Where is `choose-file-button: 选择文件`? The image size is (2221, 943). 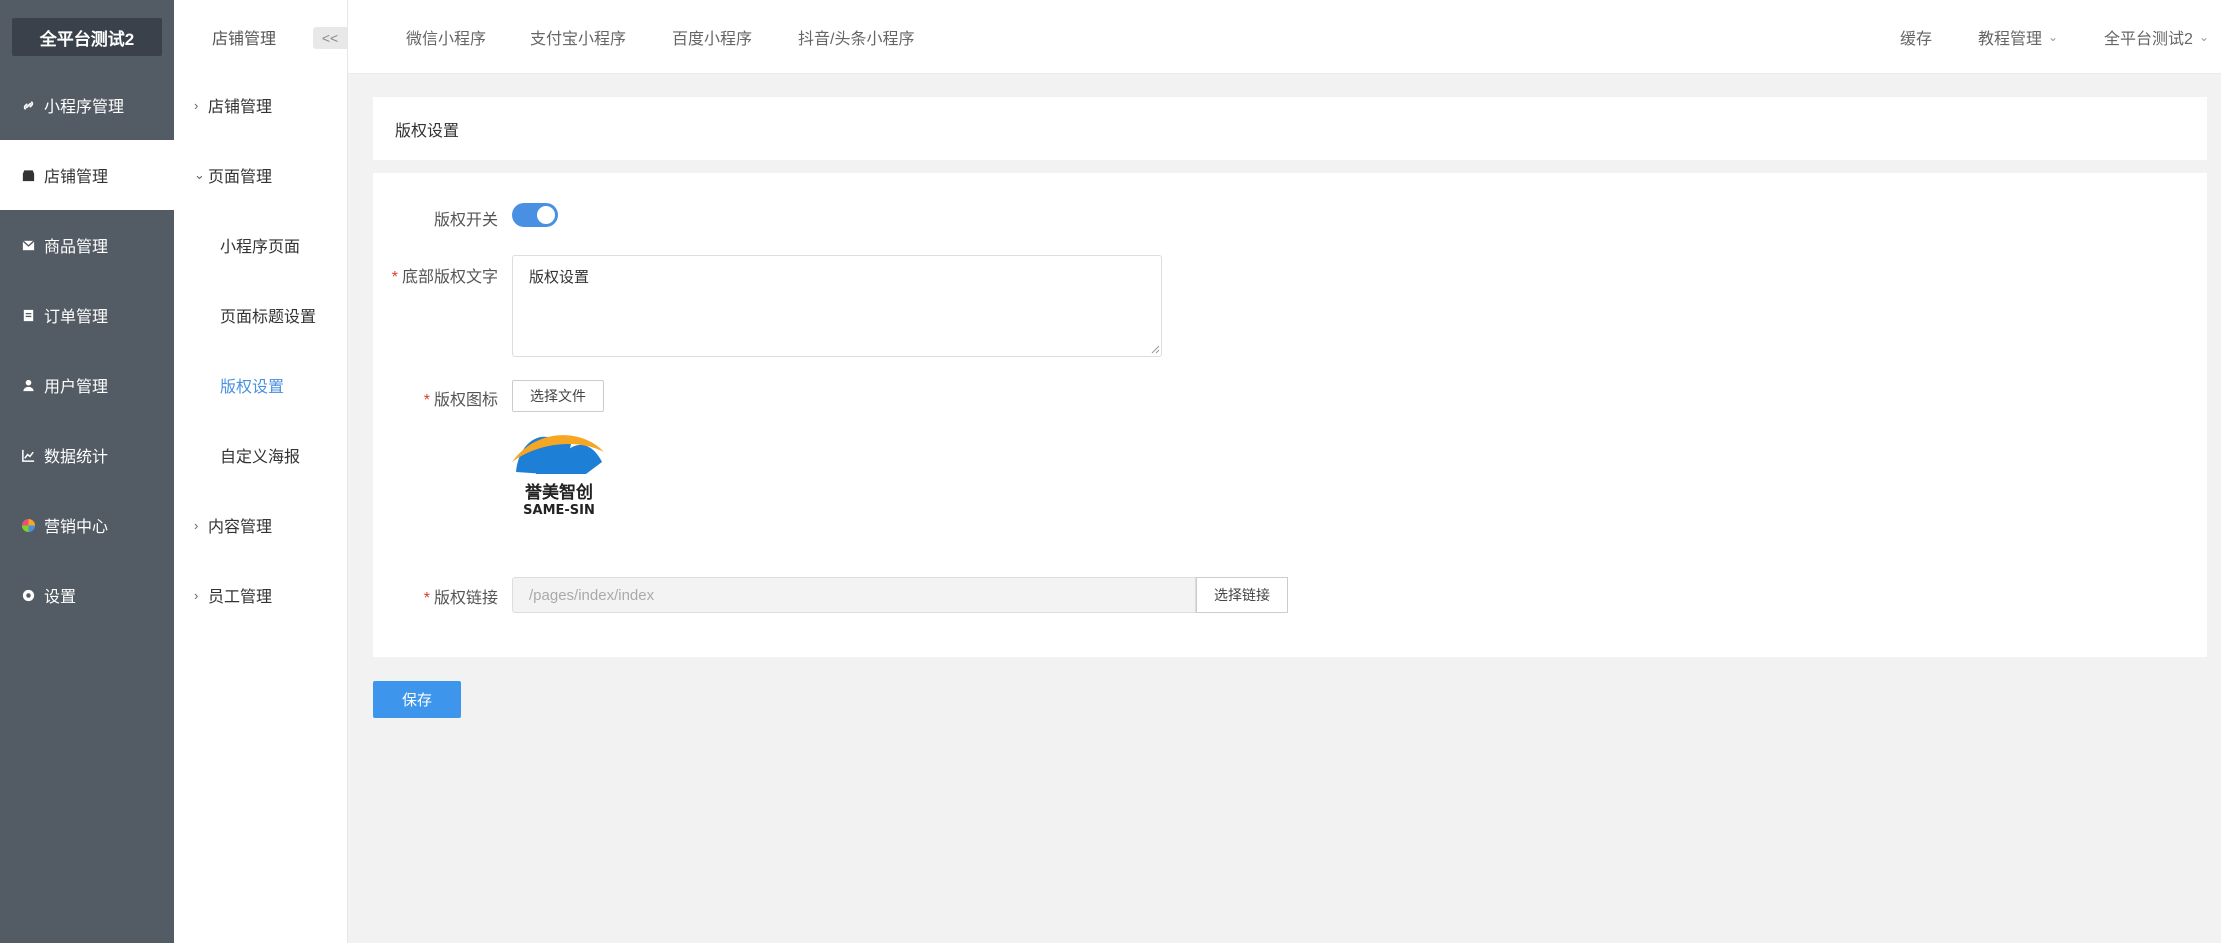
choose-file-button: 选择文件 is located at coordinates (558, 396).